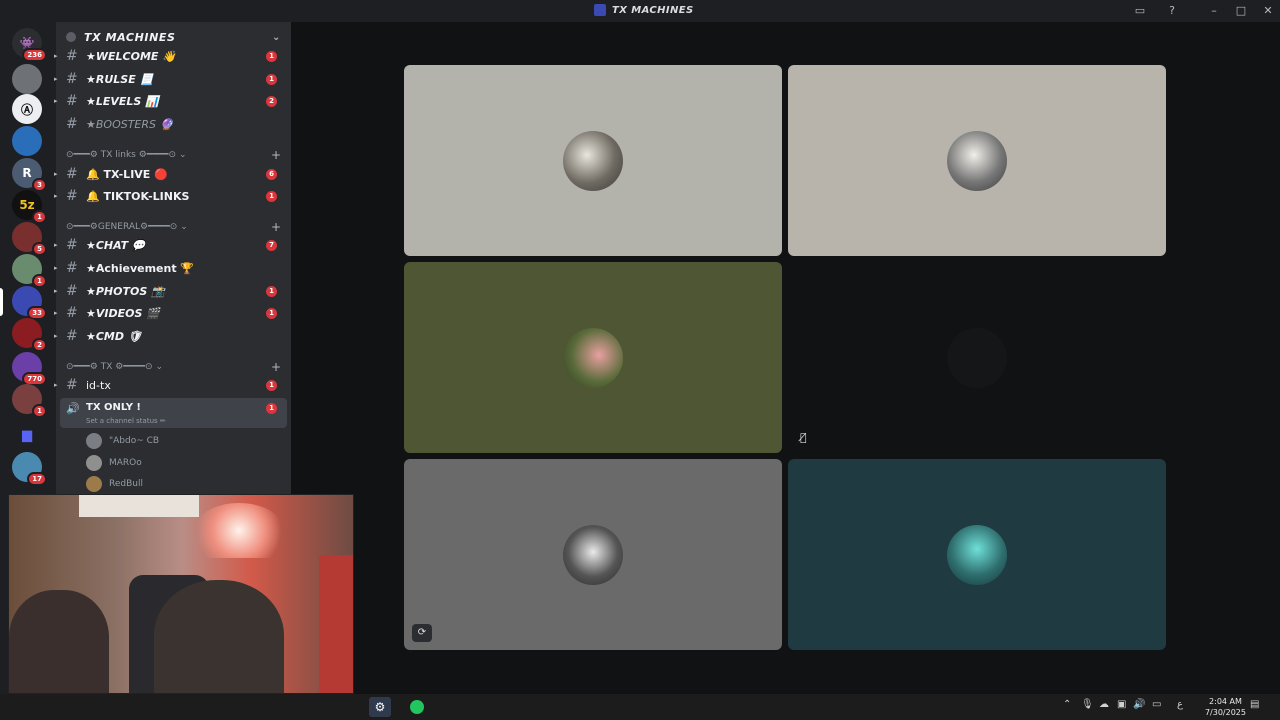  I want to click on channel-id-tx: ▸ # id-tx 1, so click(172, 385).